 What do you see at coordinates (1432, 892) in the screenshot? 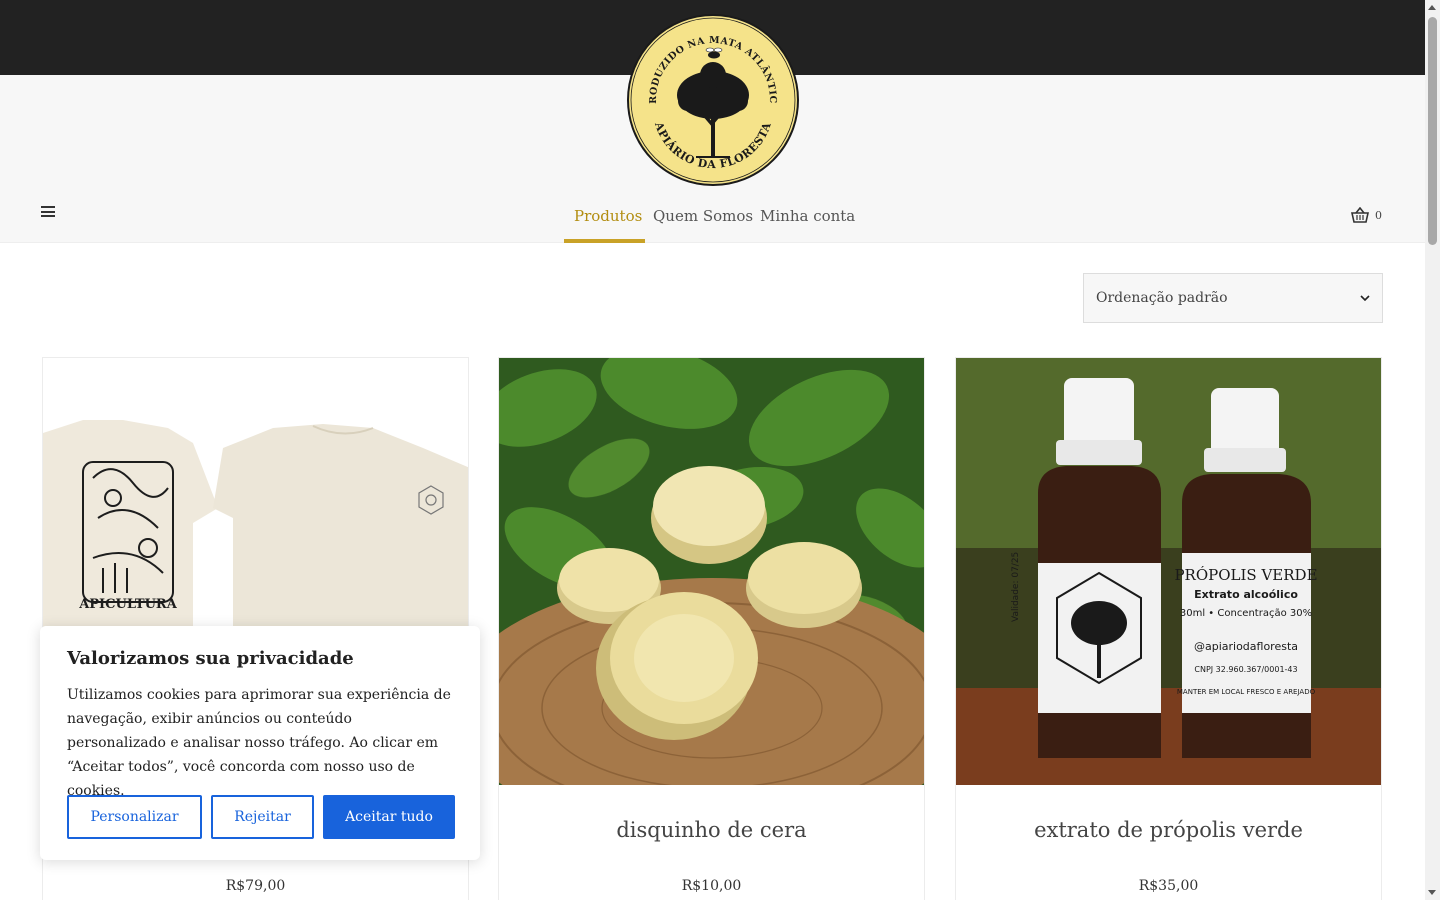
I see `scroll-down-arrow-icon` at bounding box center [1432, 892].